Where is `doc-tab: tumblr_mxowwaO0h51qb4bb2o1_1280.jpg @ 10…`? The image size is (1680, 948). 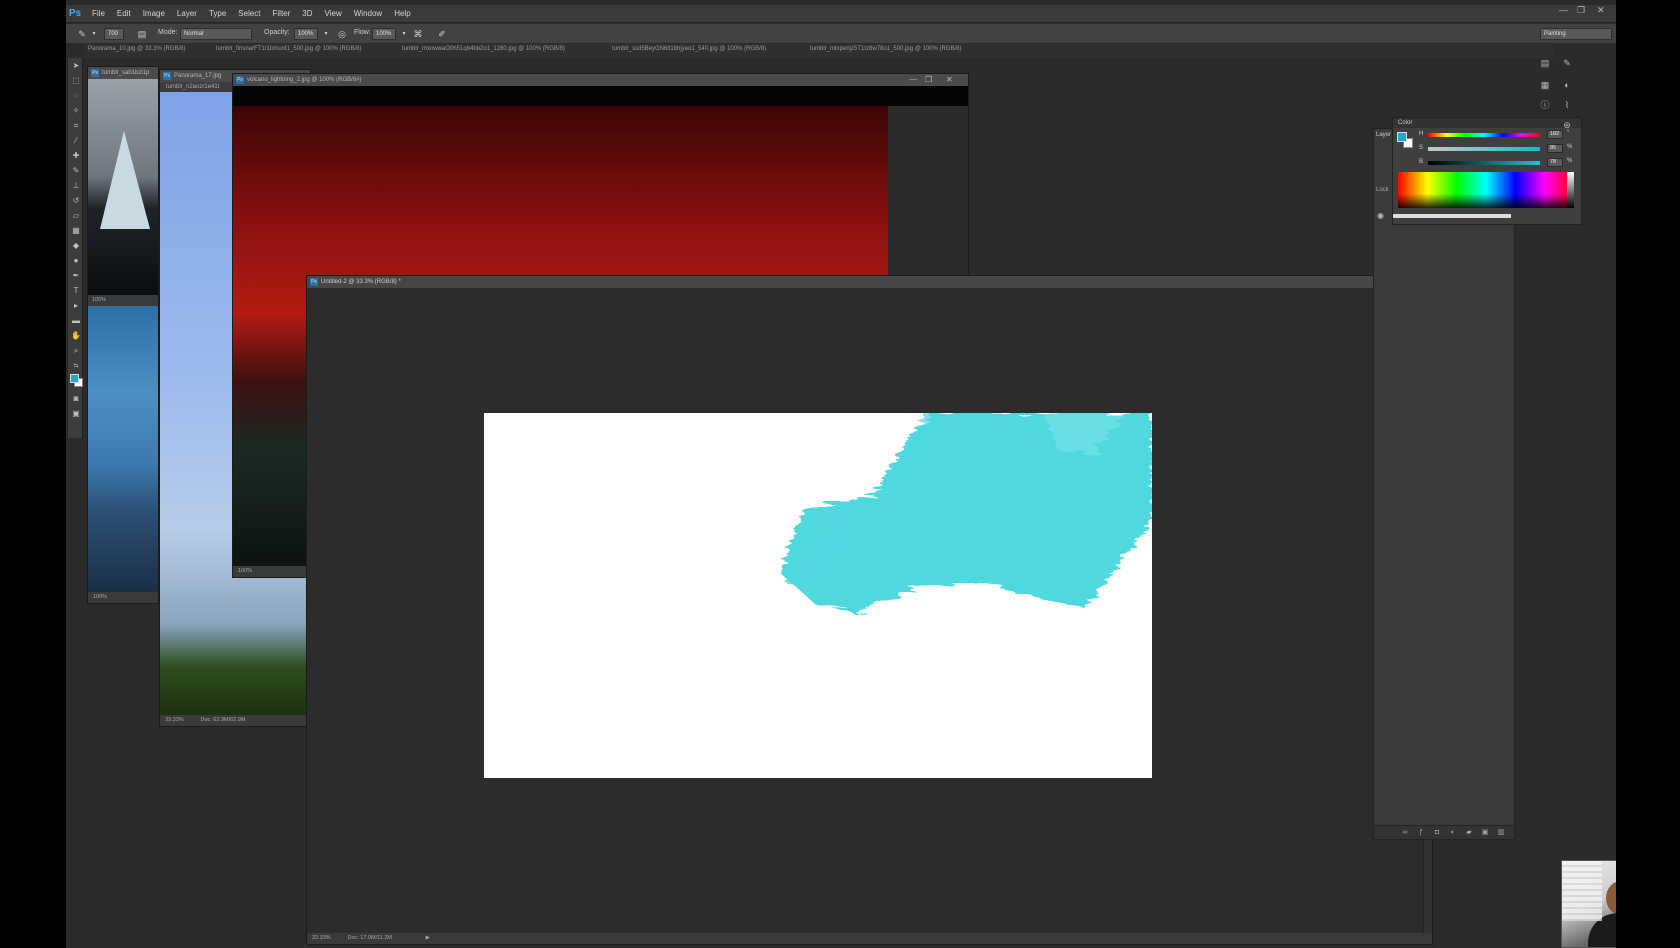
doc-tab: tumblr_mxowwaO0h51qb4bb2o1_1280.jpg @ 10… is located at coordinates (483, 49).